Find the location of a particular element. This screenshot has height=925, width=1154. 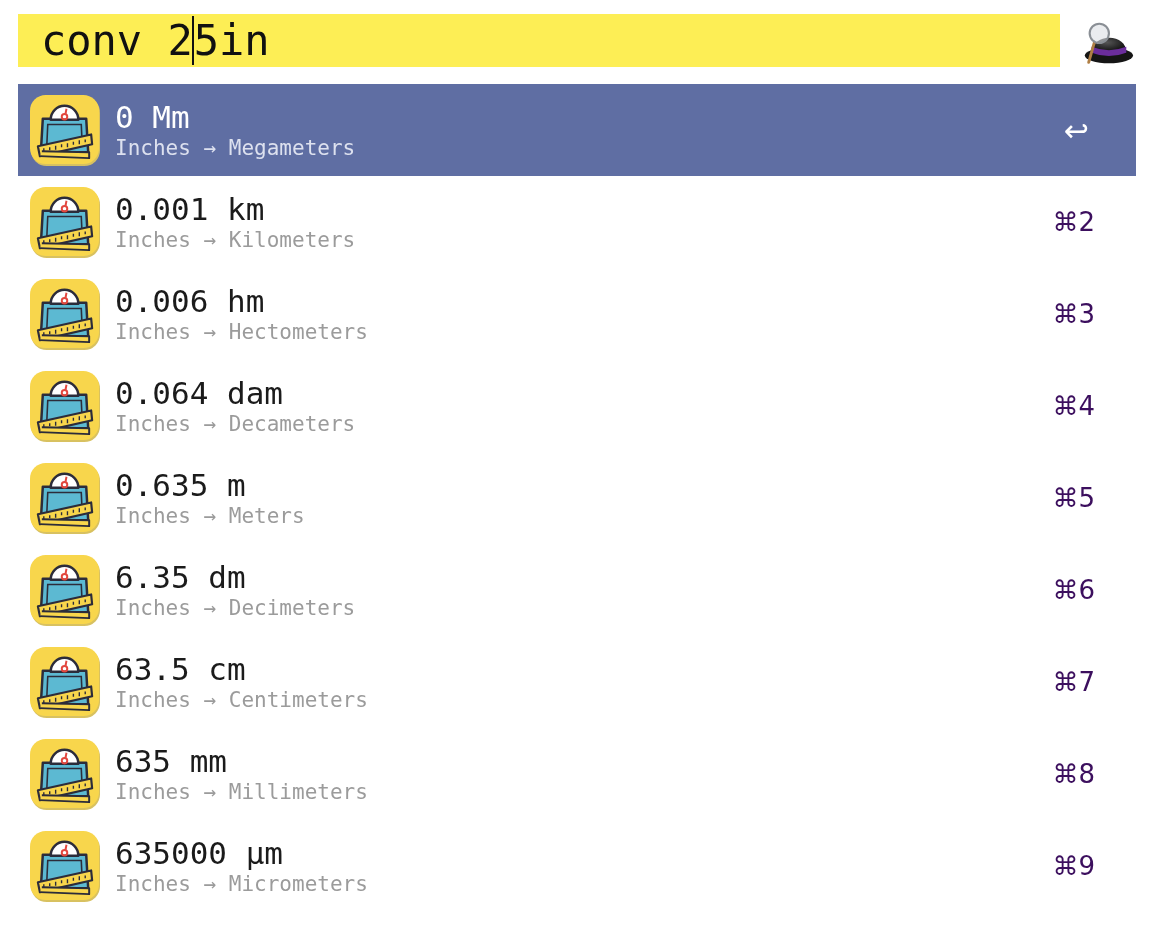

result-subtitle: Inches → Kilometers is located at coordinates (235, 240).